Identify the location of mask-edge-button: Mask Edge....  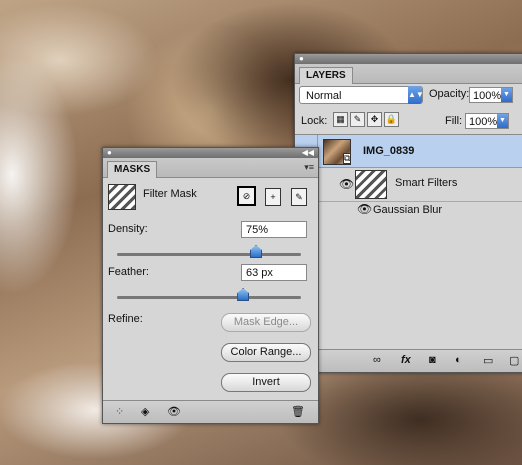
(266, 322).